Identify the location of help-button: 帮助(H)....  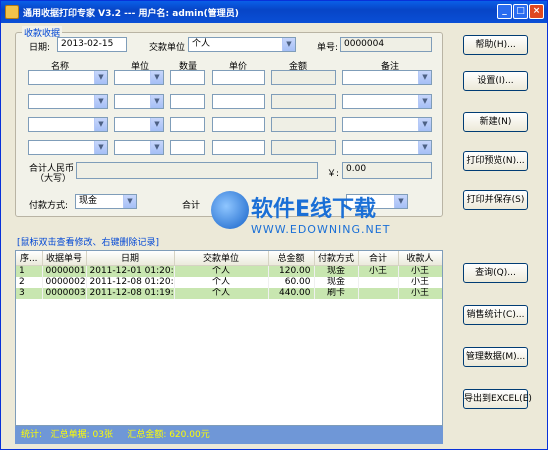
(495, 45).